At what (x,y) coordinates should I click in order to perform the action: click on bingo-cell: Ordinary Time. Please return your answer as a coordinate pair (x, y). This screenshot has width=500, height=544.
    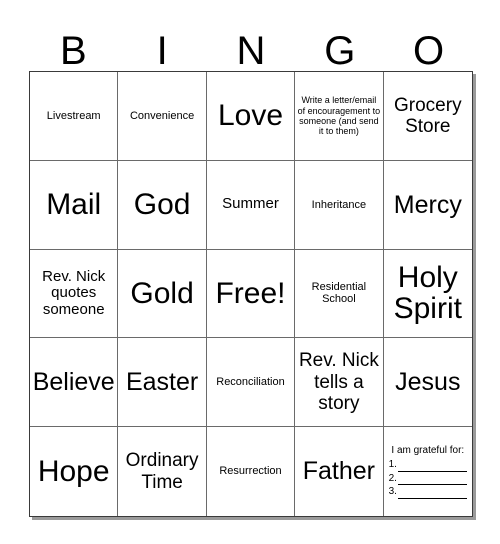
    Looking at the image, I should click on (162, 471).